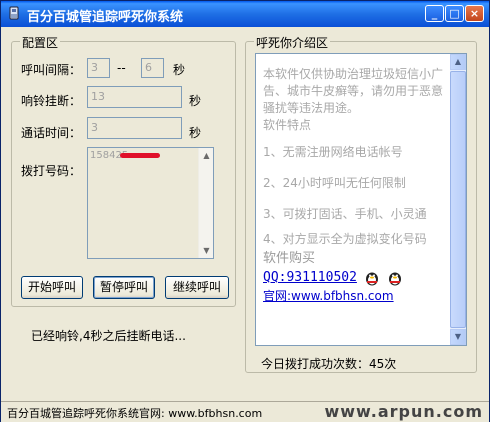  I want to click on dial-number-scrollbar: ▲ ▼, so click(205, 203).